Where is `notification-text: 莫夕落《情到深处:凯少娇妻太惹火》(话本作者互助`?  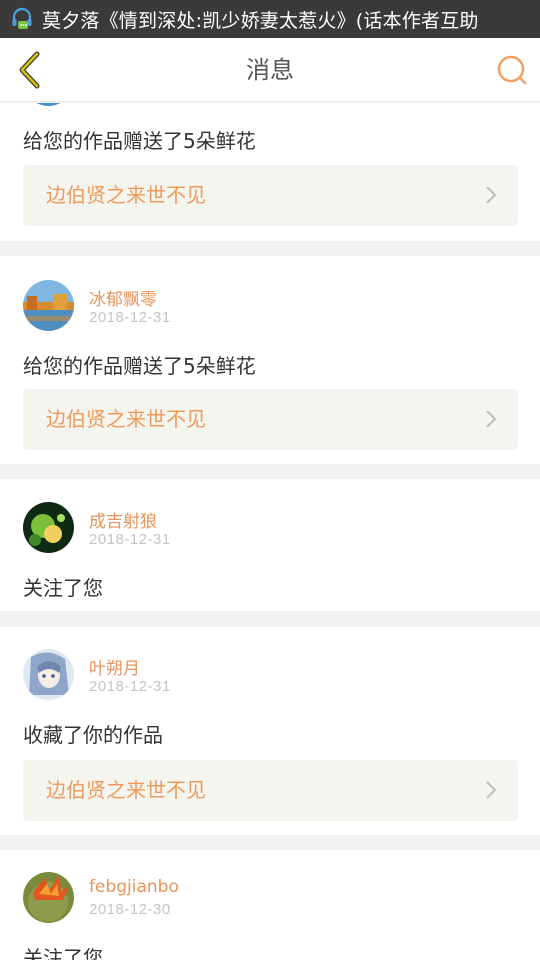 notification-text: 莫夕落《情到深处:凯少娇妻太惹火》(话本作者互助 is located at coordinates (260, 20).